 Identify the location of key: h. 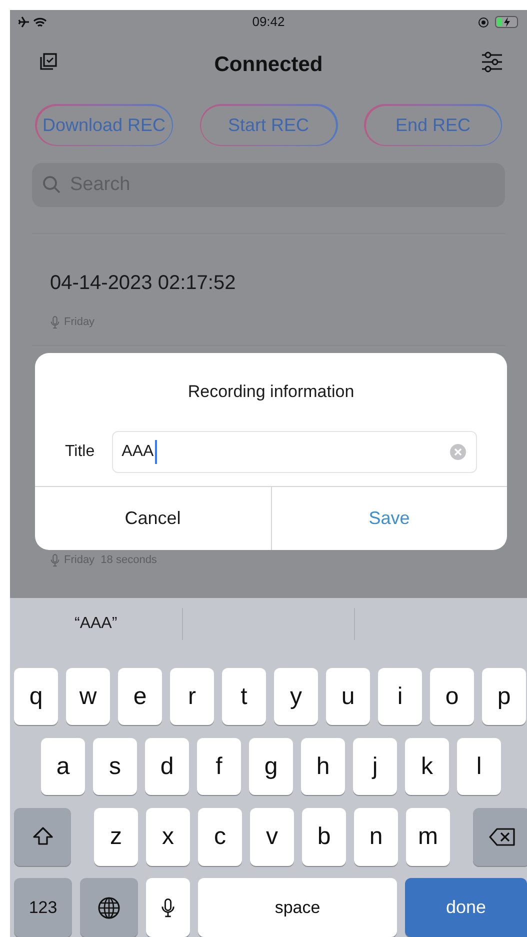
(323, 766).